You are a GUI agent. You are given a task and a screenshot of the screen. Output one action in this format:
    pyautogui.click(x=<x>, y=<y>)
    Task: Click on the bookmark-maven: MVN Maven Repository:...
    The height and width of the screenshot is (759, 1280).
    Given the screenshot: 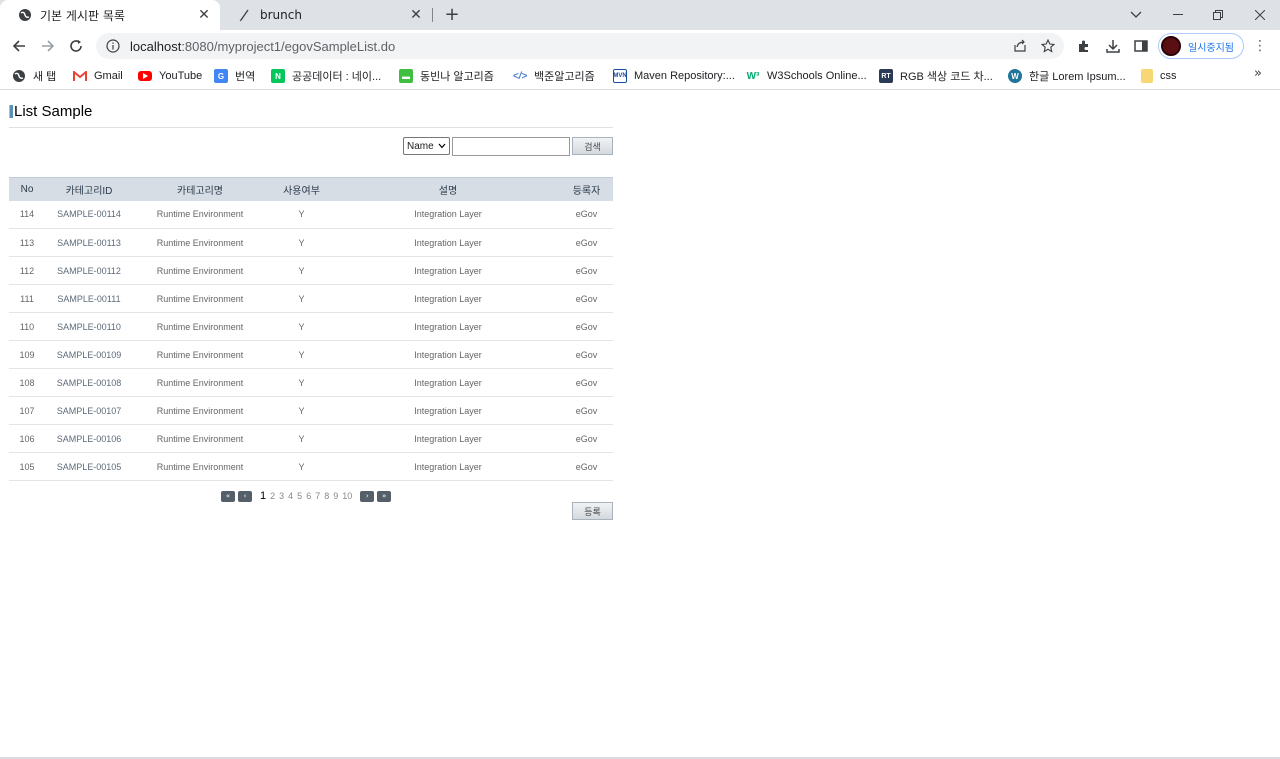 What is the action you would take?
    pyautogui.click(x=674, y=76)
    